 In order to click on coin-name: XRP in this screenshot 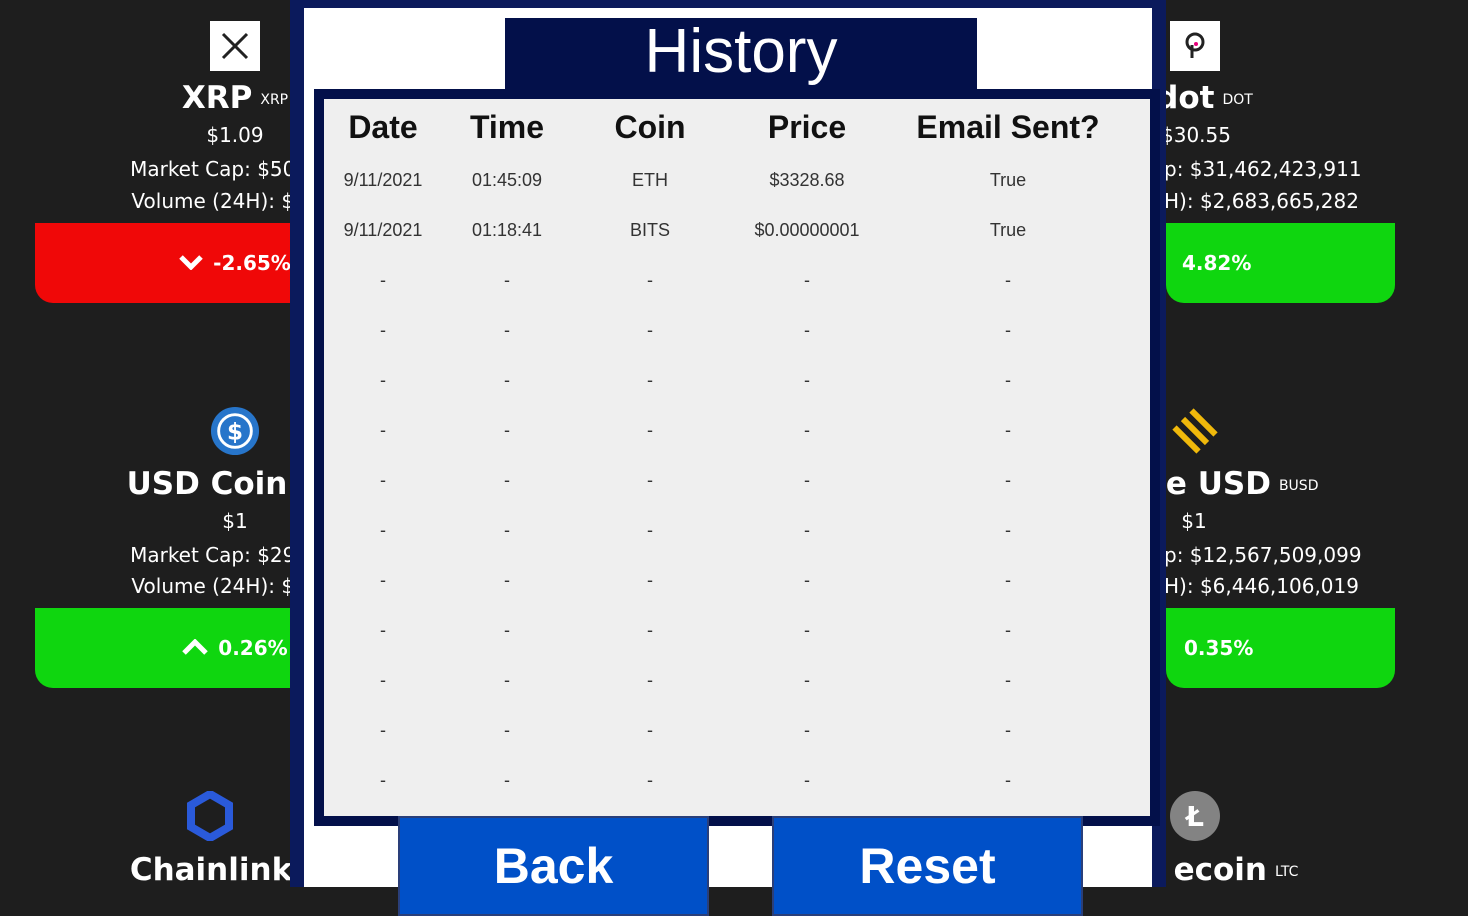, I will do `click(217, 98)`.